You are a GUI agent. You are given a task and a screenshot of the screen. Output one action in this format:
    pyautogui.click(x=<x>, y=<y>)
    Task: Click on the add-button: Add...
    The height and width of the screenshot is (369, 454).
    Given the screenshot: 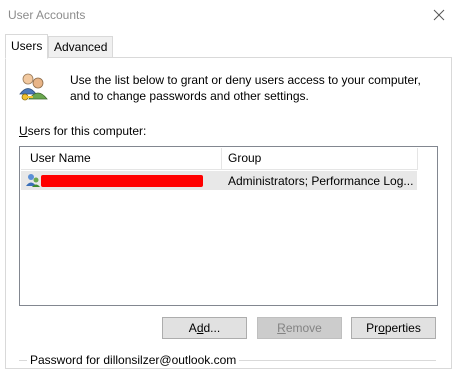 What is the action you would take?
    pyautogui.click(x=204, y=328)
    